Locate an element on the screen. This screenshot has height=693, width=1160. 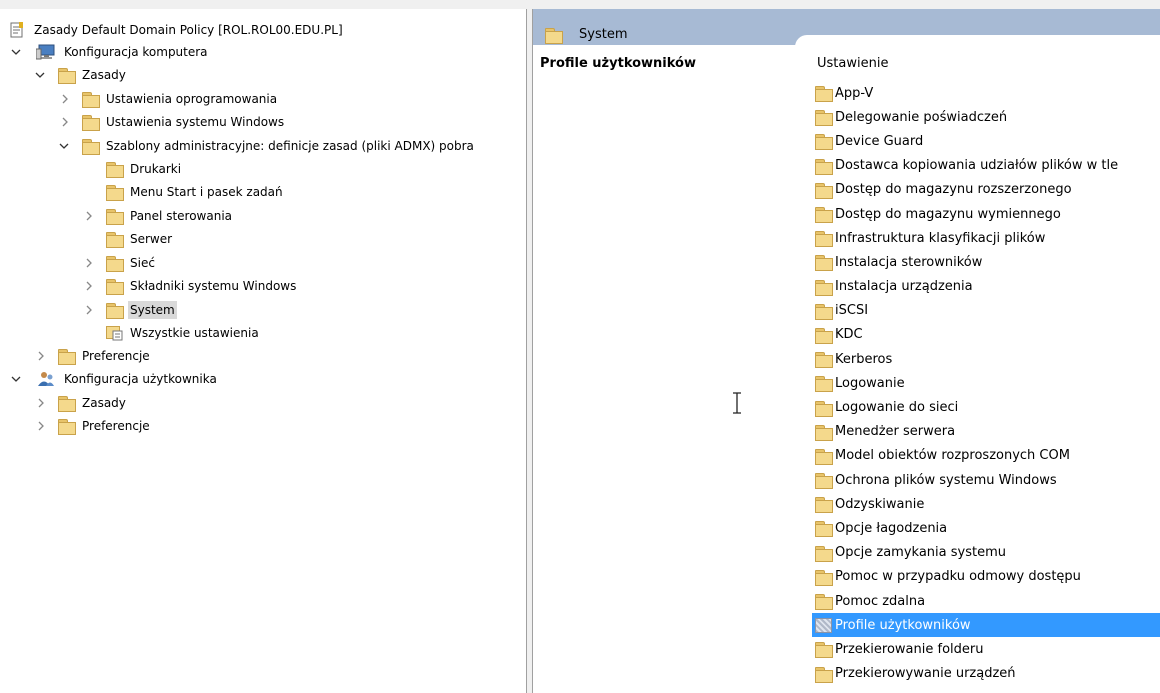
tree-node-skladniki-systemu-windows: Składniki systemu Windows is located at coordinates (202, 286).